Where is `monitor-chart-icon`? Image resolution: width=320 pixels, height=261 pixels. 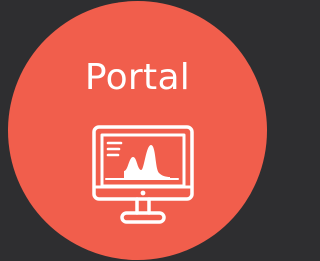 monitor-chart-icon is located at coordinates (143, 174).